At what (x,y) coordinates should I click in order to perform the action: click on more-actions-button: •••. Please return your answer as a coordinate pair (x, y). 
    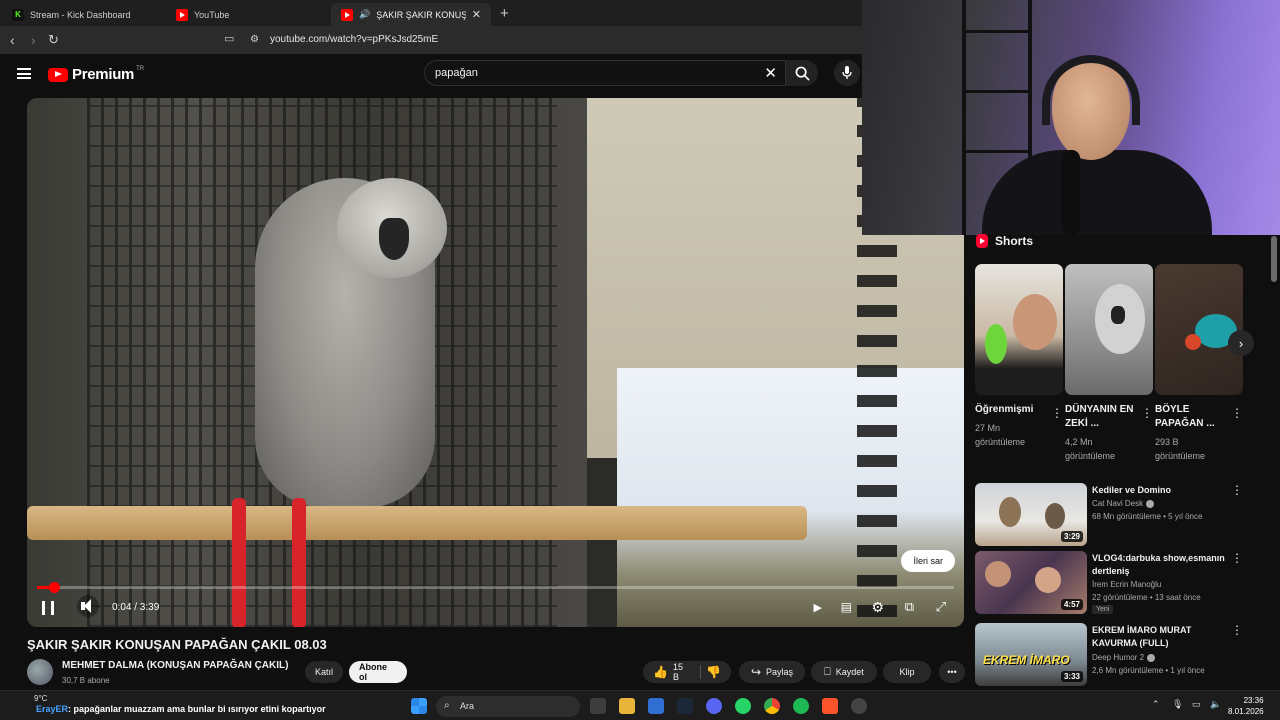
    Looking at the image, I should click on (952, 672).